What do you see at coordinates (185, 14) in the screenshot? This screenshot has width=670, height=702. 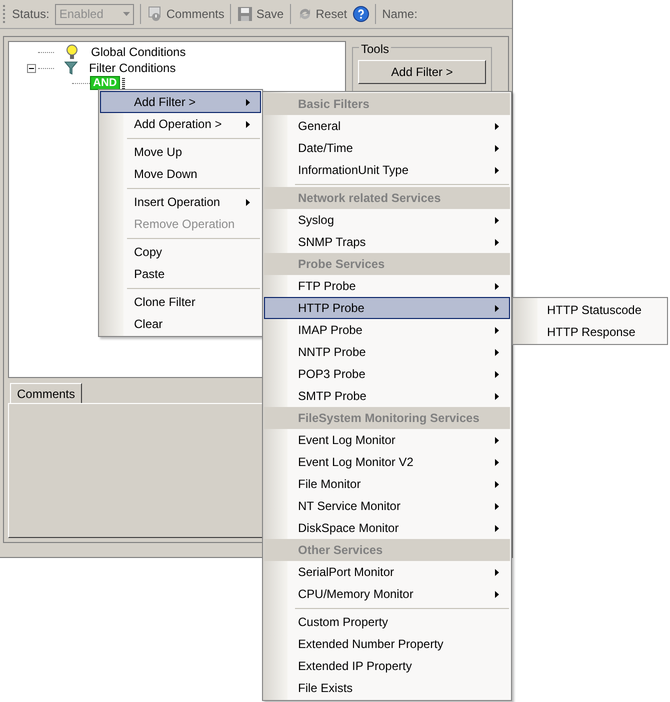 I see `toolbar-button: Comments` at bounding box center [185, 14].